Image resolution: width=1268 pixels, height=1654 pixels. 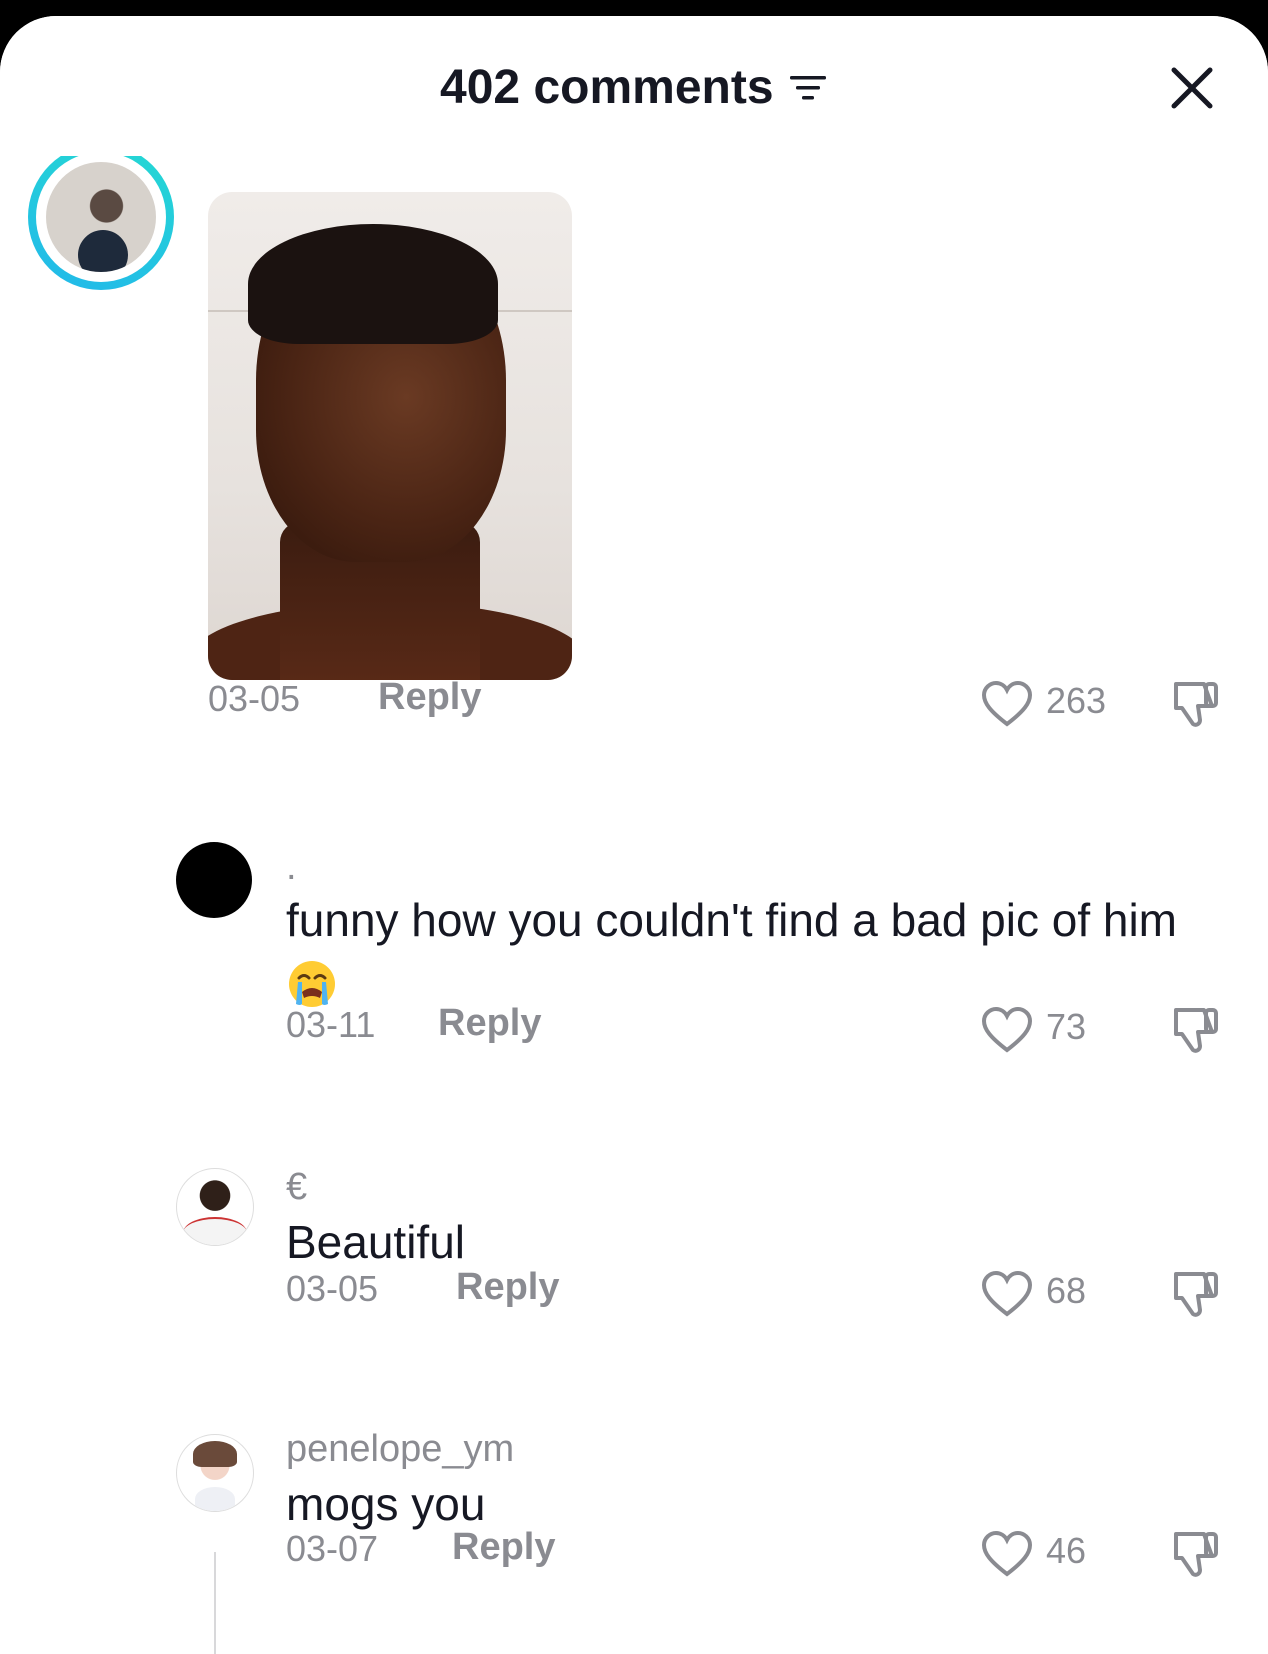 I want to click on comment-username: penelope_ym, so click(x=400, y=1449).